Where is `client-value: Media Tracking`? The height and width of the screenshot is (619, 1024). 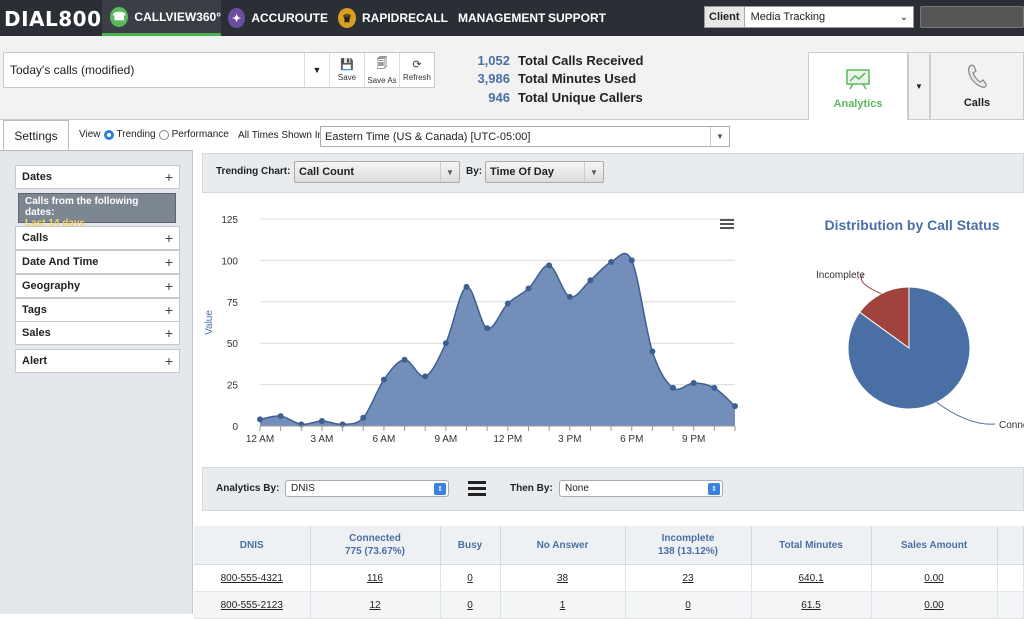
client-value: Media Tracking is located at coordinates (788, 17).